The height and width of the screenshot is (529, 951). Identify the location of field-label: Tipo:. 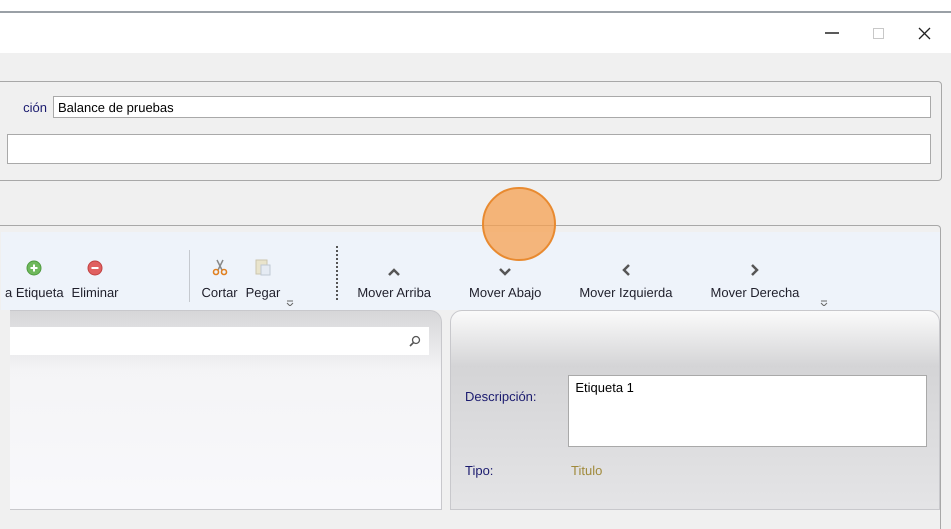
(479, 470).